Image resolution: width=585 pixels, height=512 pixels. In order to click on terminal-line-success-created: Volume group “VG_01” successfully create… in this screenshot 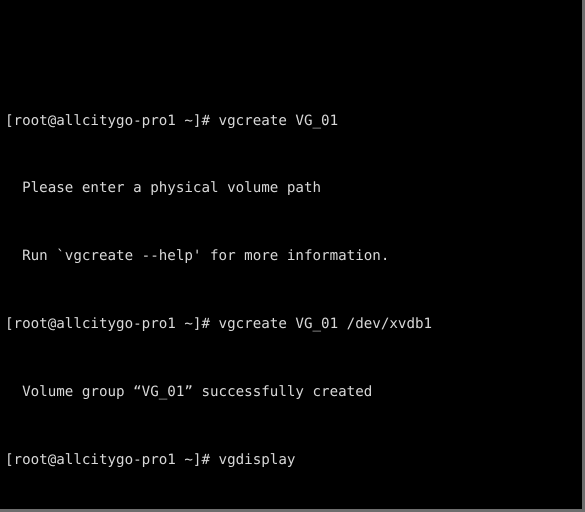, I will do `click(189, 391)`.